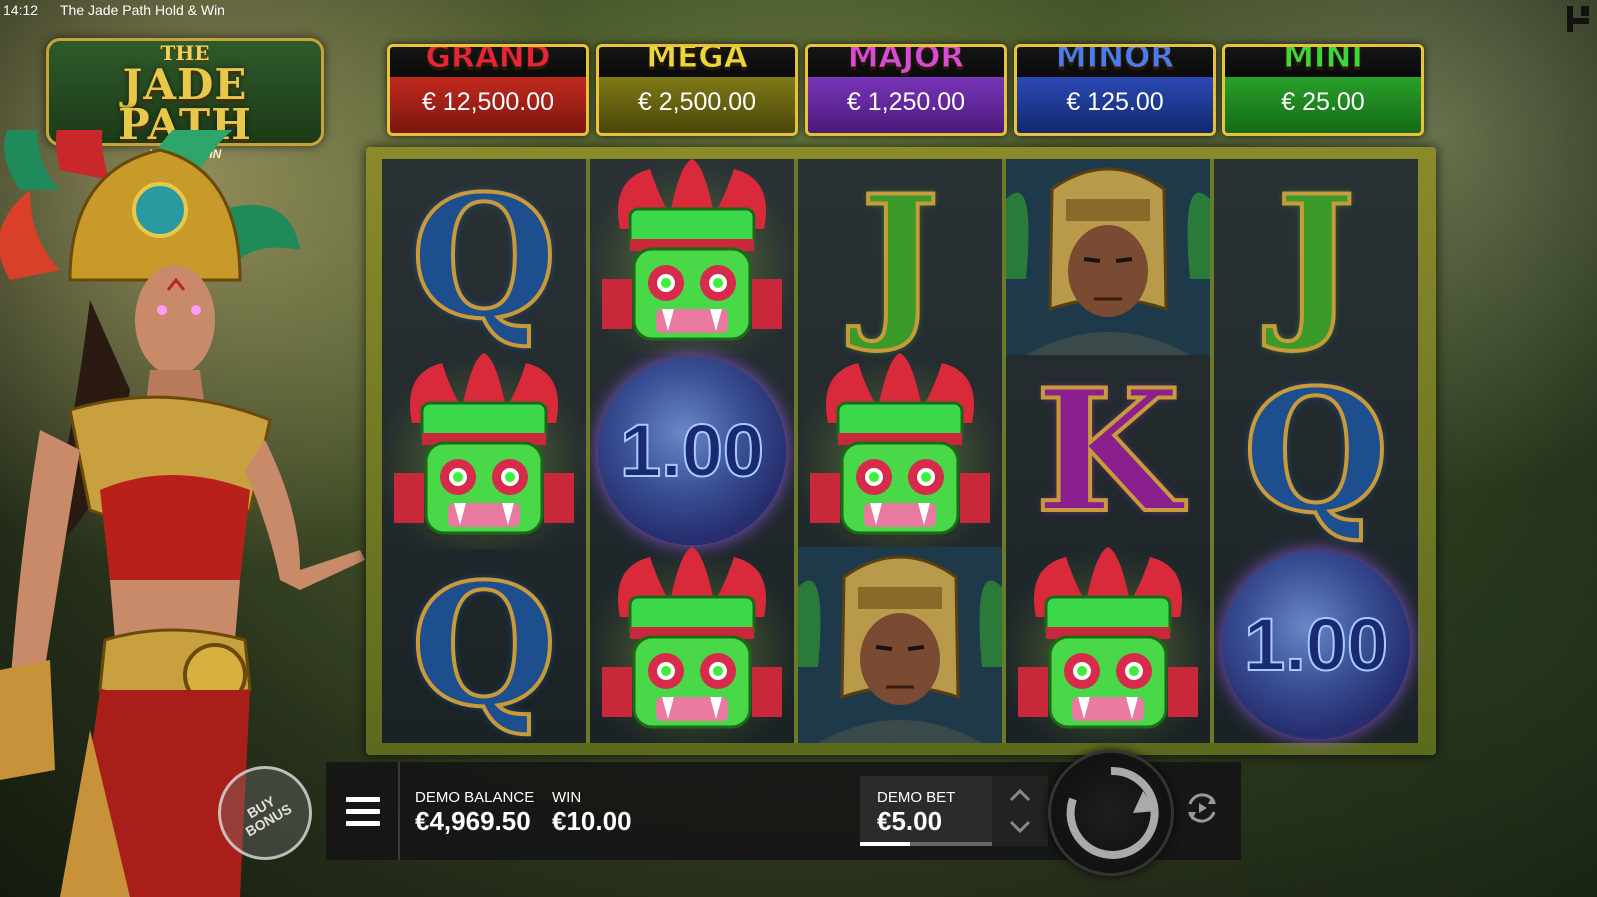  I want to click on reel-column-5: J Q 1.00, so click(1316, 450).